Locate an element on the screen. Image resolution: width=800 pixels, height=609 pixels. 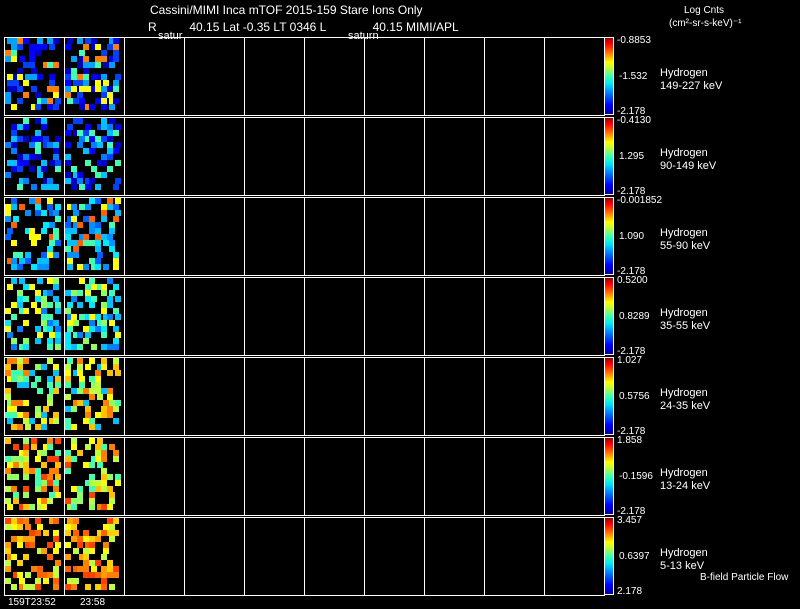
energy-range-label: 35-55 keV is located at coordinates (685, 326).